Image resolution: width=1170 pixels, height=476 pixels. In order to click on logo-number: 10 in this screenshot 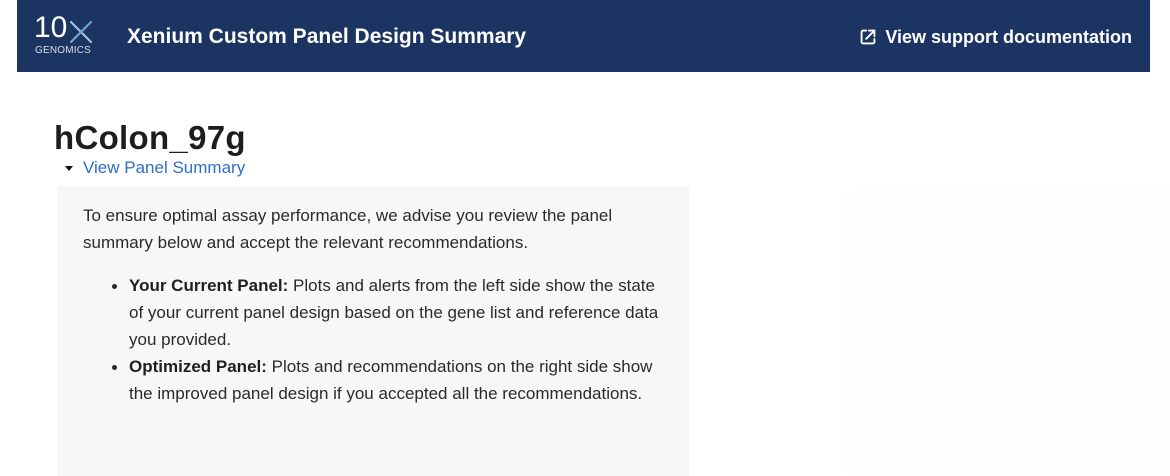, I will do `click(51, 27)`.